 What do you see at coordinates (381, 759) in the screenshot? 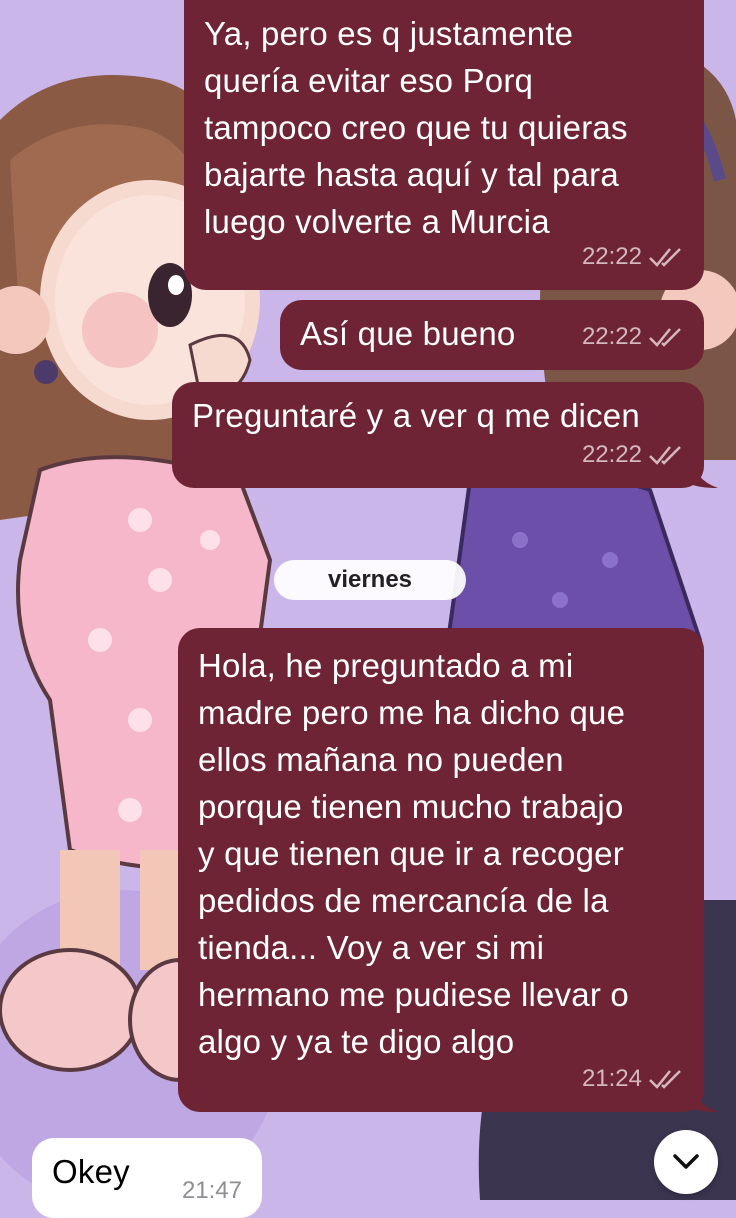
I see `message-text-line: ellos mañana no pueden` at bounding box center [381, 759].